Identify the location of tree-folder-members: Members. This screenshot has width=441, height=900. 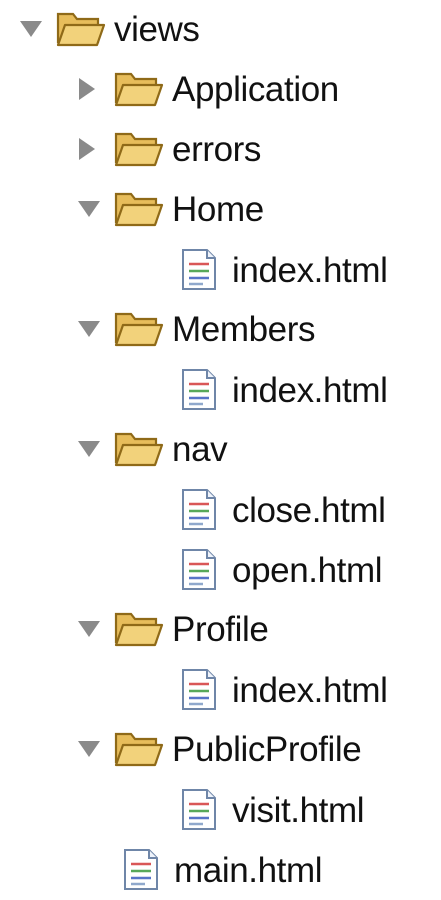
(195, 329).